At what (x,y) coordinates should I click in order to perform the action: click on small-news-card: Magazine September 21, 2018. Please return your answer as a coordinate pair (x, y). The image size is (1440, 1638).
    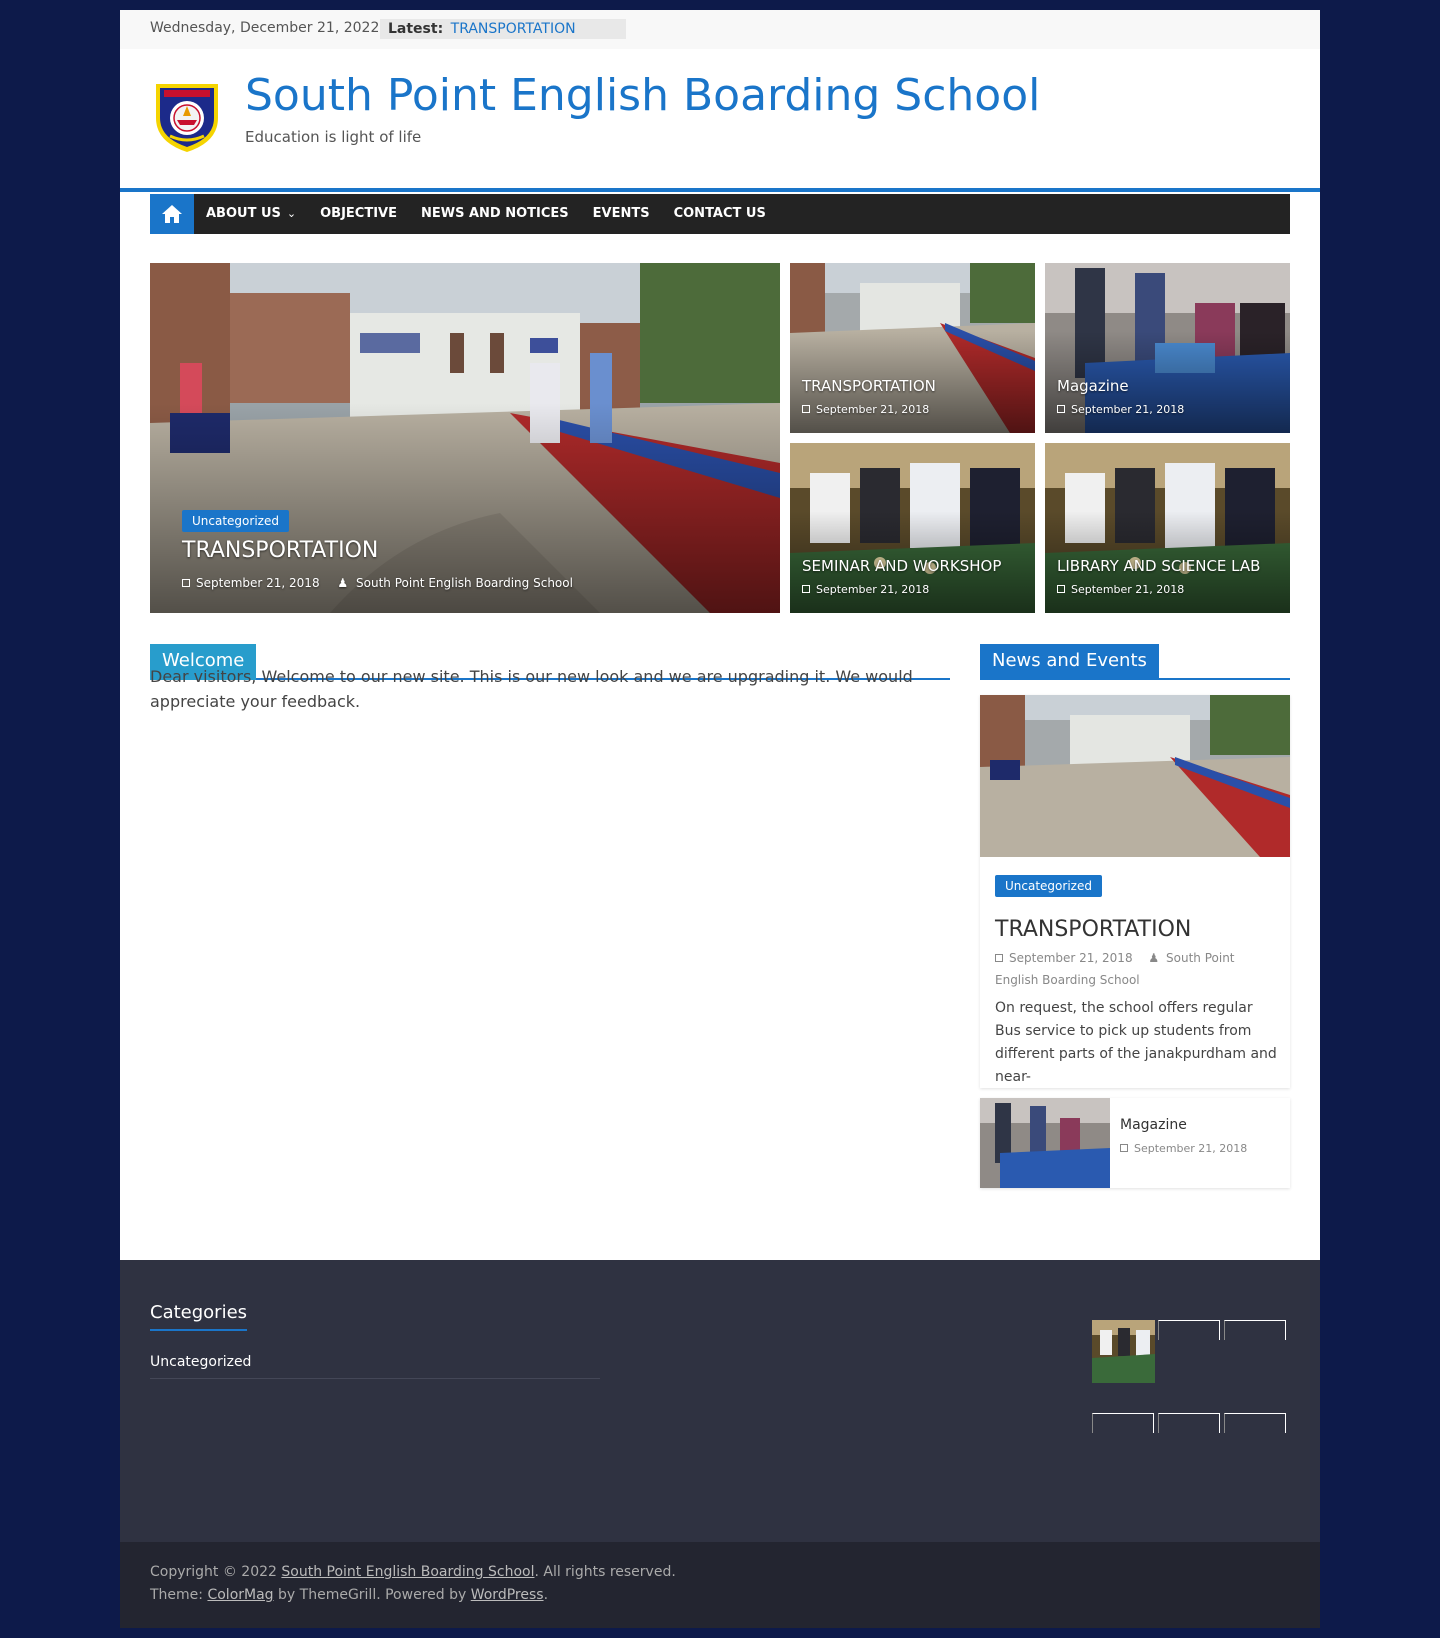
    Looking at the image, I should click on (1135, 1143).